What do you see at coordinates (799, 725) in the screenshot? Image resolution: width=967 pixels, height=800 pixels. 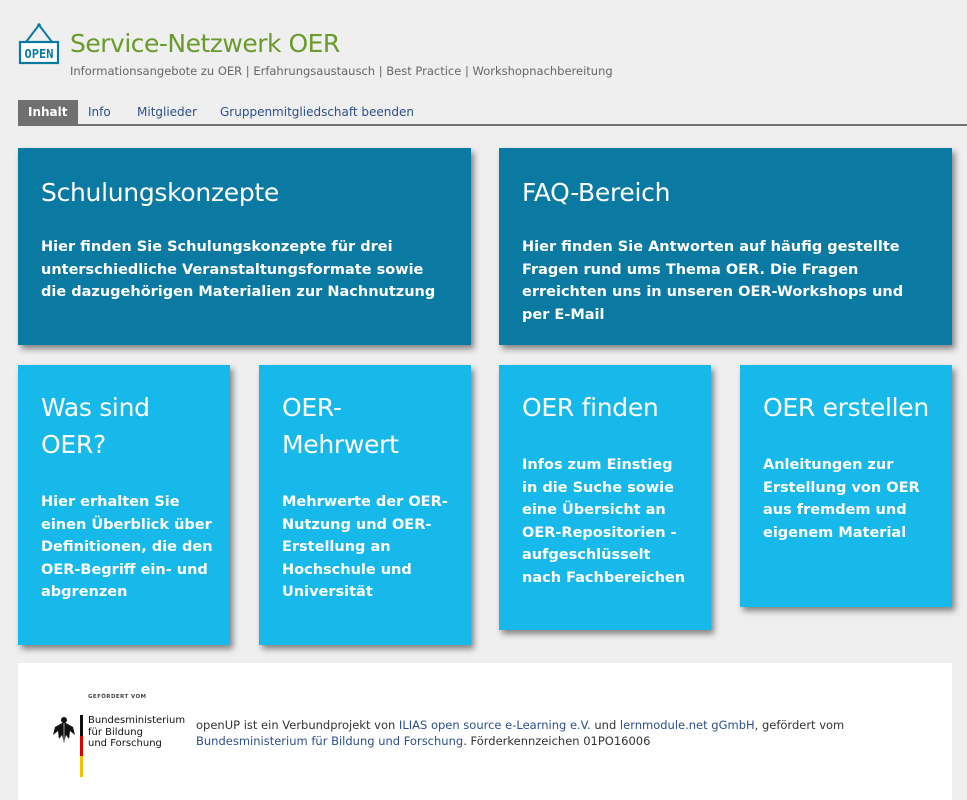 I see `footer-text-part: , gefördert vom` at bounding box center [799, 725].